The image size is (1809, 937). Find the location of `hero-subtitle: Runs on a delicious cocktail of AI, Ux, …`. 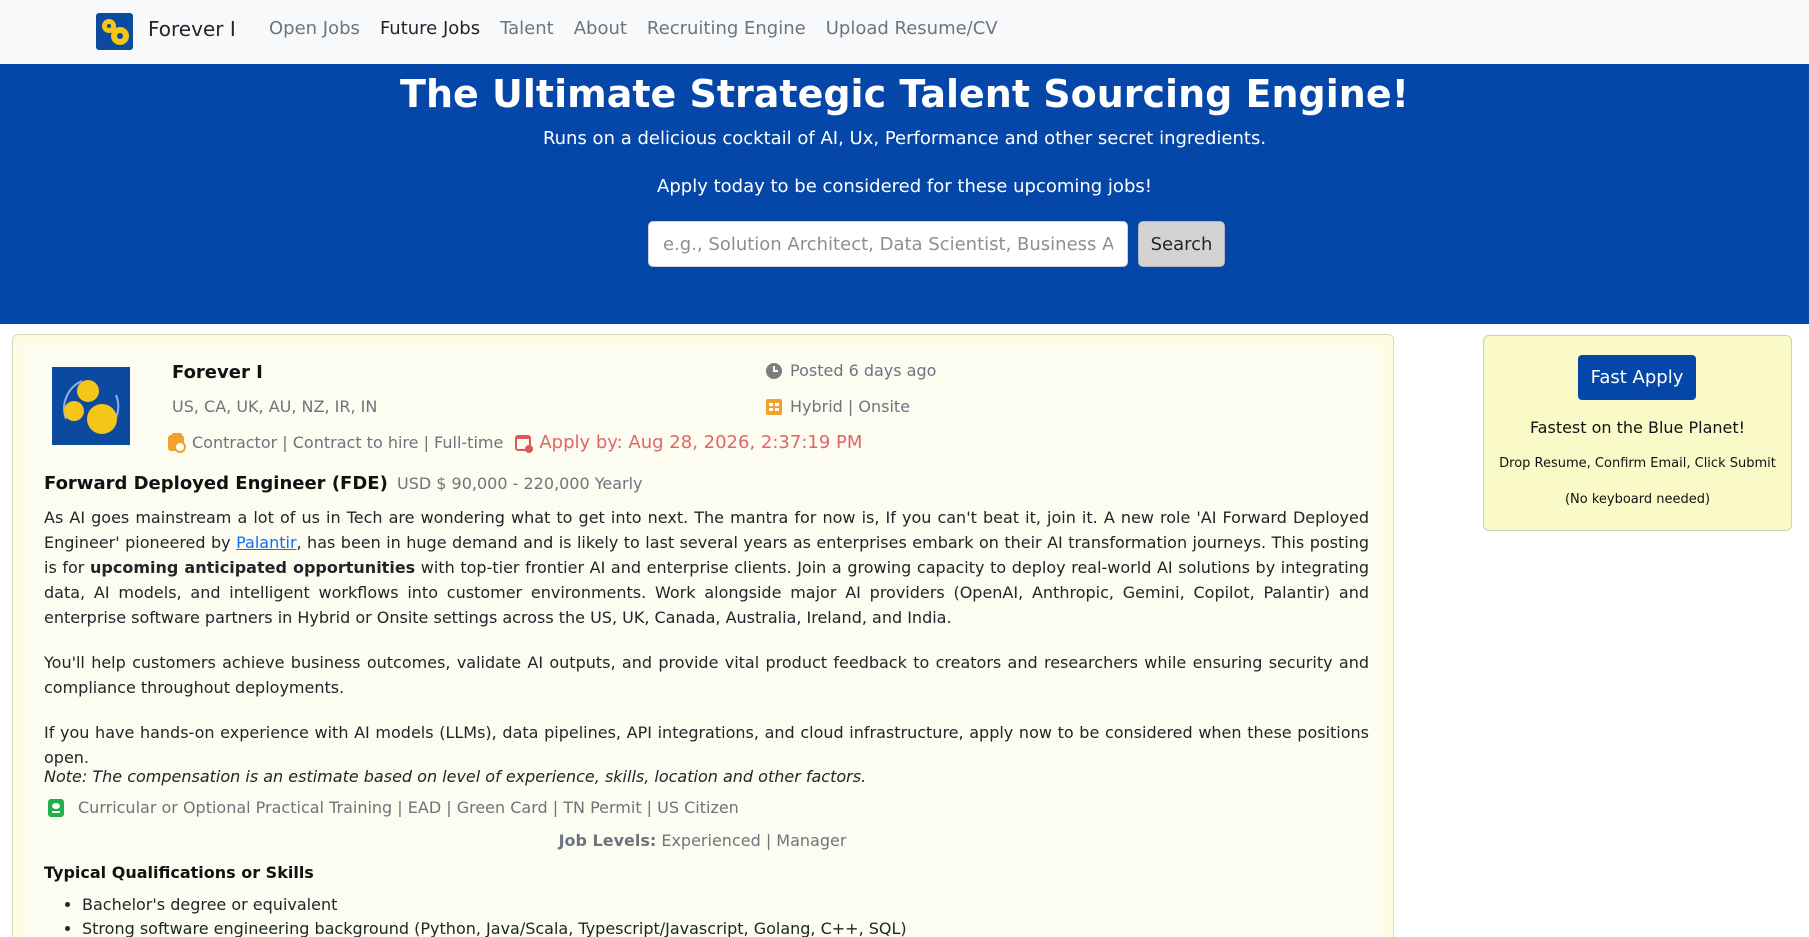

hero-subtitle: Runs on a delicious cocktail of AI, Ux, … is located at coordinates (904, 138).